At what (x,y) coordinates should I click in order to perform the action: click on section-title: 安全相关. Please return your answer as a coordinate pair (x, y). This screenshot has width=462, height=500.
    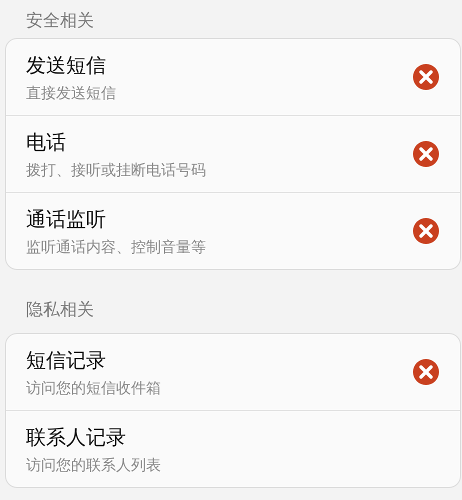
    Looking at the image, I should click on (60, 21).